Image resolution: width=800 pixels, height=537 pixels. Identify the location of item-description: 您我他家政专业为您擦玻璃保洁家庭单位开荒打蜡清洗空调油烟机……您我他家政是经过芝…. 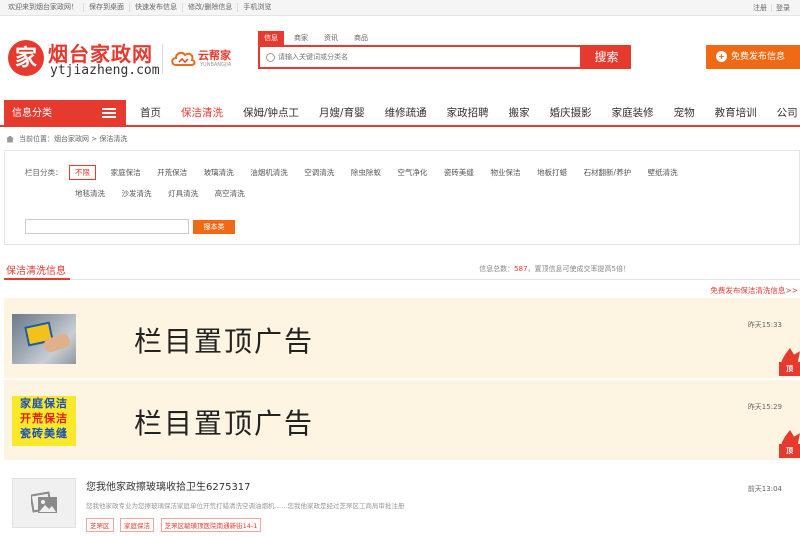
(245, 506).